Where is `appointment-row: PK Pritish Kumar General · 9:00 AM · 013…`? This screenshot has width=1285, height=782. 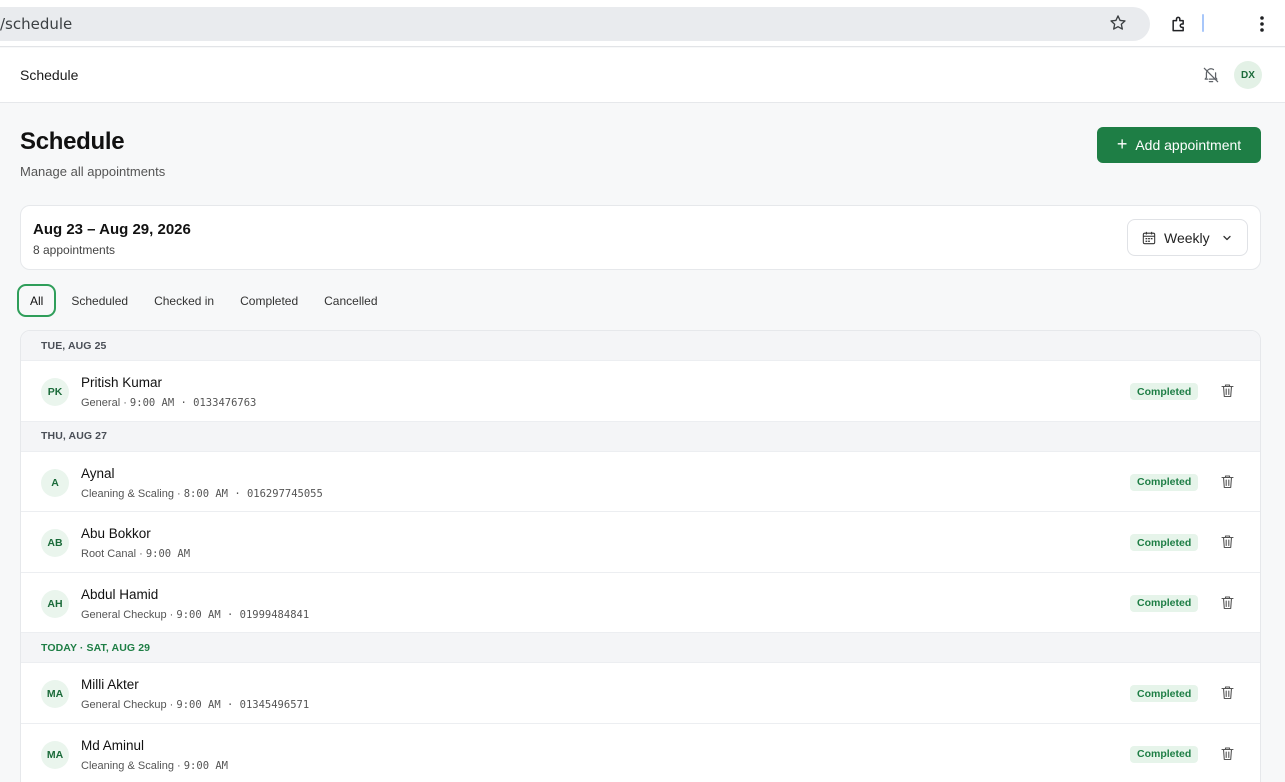 appointment-row: PK Pritish Kumar General · 9:00 AM · 013… is located at coordinates (640, 391).